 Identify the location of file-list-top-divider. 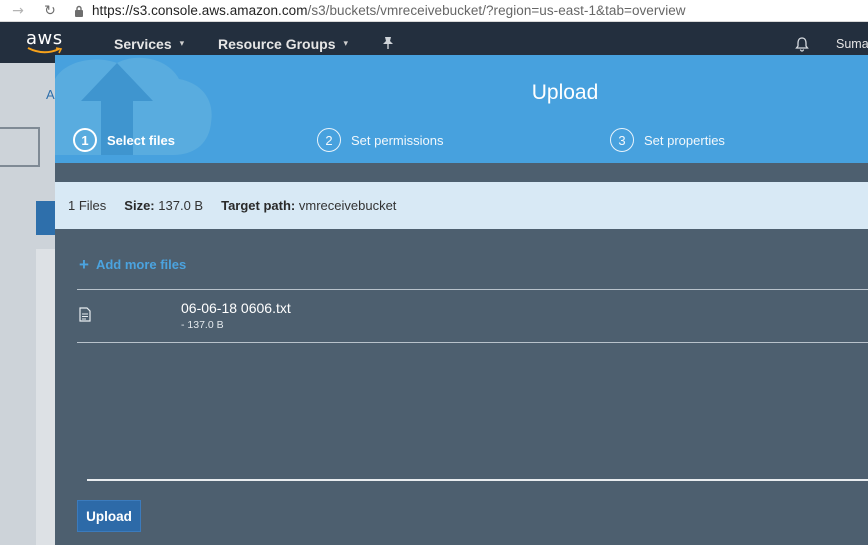
(472, 289).